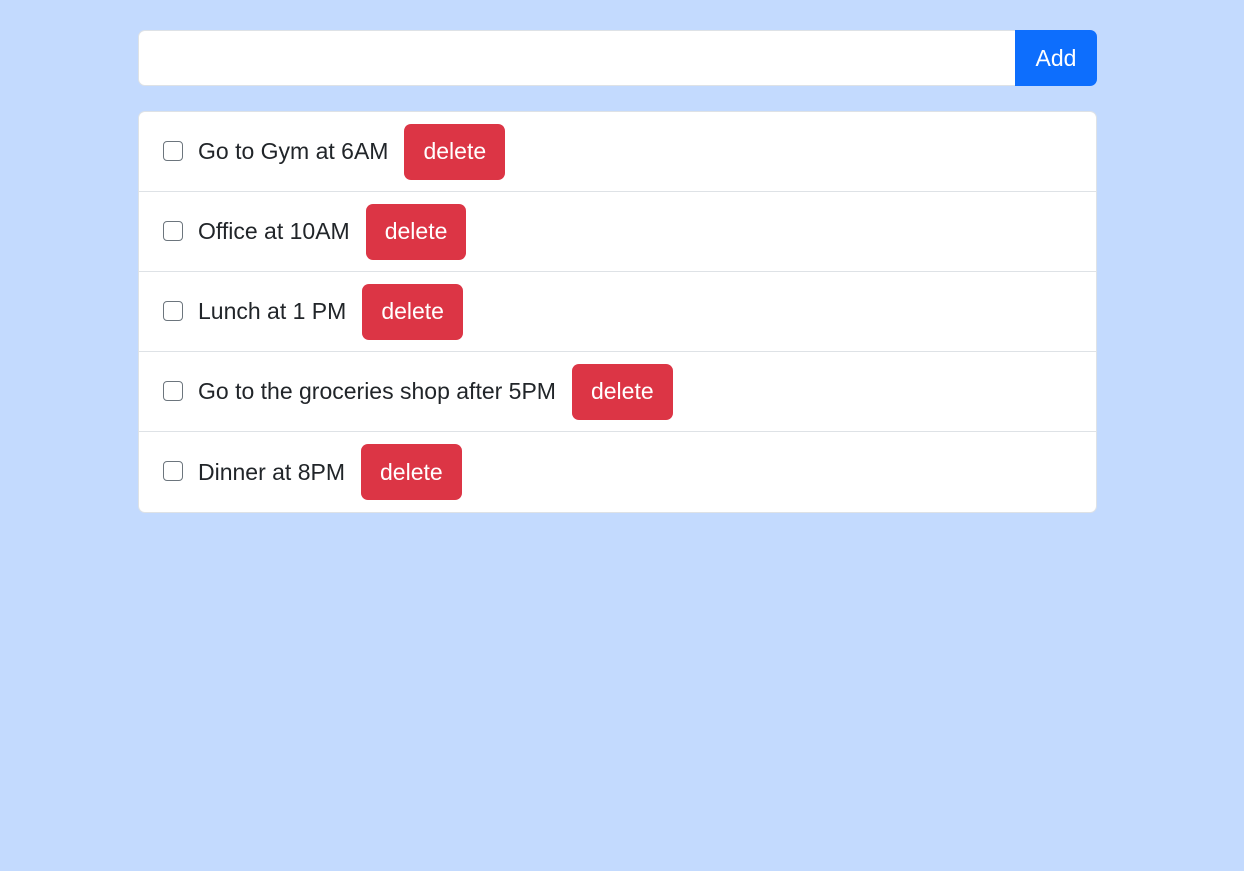 This screenshot has width=1244, height=871. What do you see at coordinates (272, 311) in the screenshot?
I see `task-label: Lunch at 1 PM` at bounding box center [272, 311].